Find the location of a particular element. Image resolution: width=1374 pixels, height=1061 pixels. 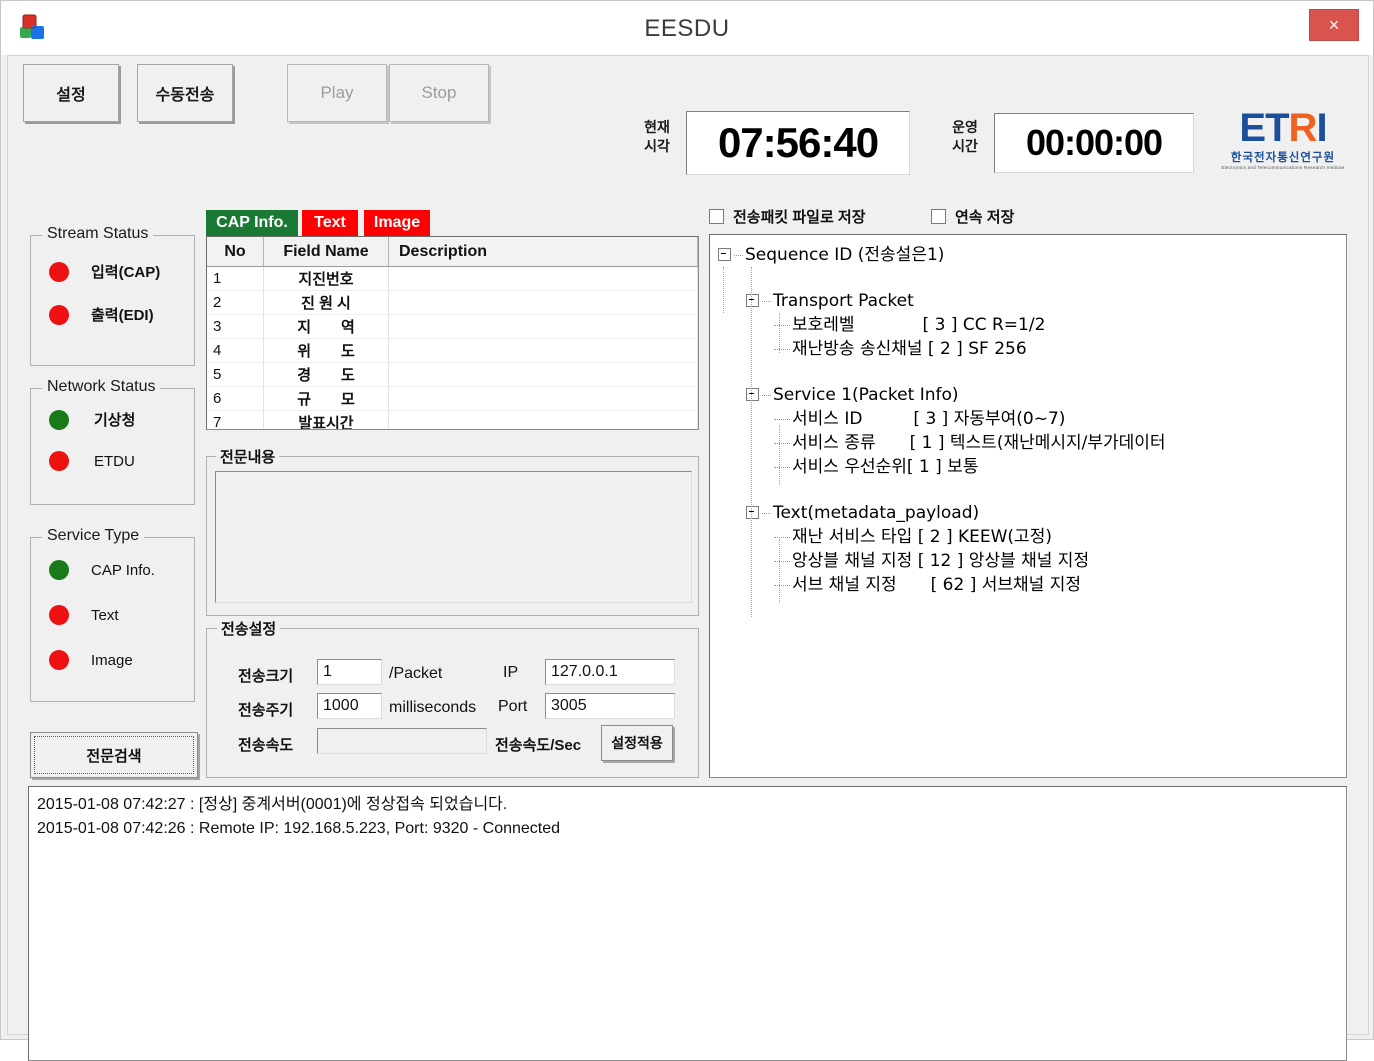

tree-node-label: 보호레벨 [ 3 ] CC R=1/2 is located at coordinates (919, 325).